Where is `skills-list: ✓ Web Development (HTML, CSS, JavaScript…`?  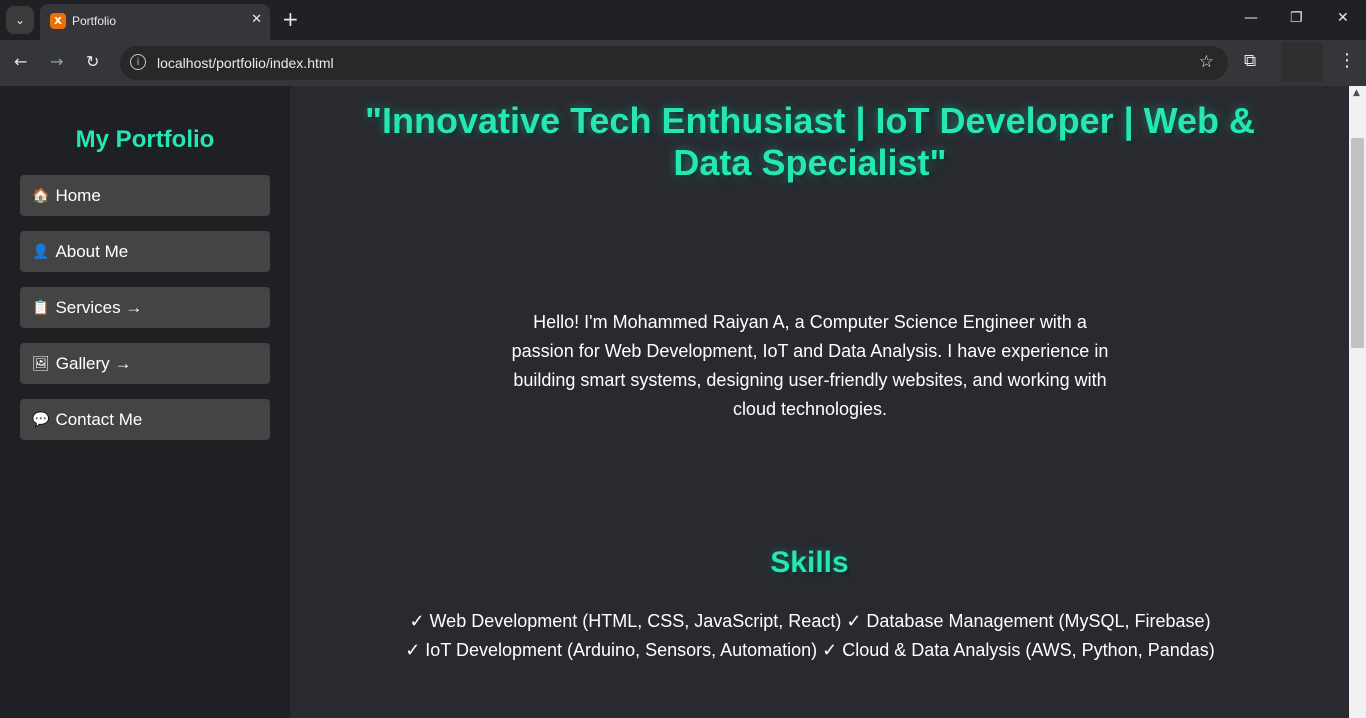
skills-list: ✓ Web Development (HTML, CSS, JavaScript… is located at coordinates (810, 635).